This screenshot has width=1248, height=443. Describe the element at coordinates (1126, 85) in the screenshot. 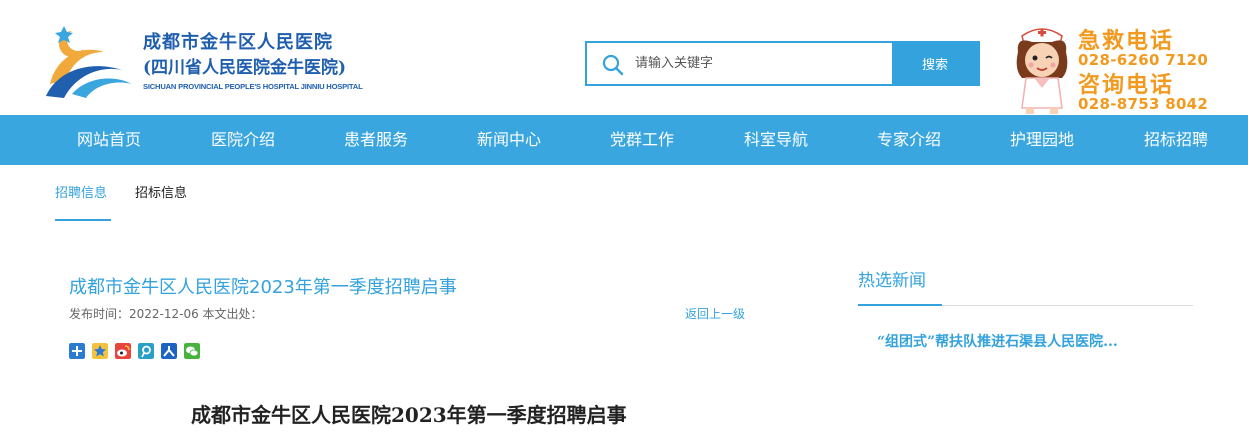

I see `consult-phone-label: 咨询电话` at that location.